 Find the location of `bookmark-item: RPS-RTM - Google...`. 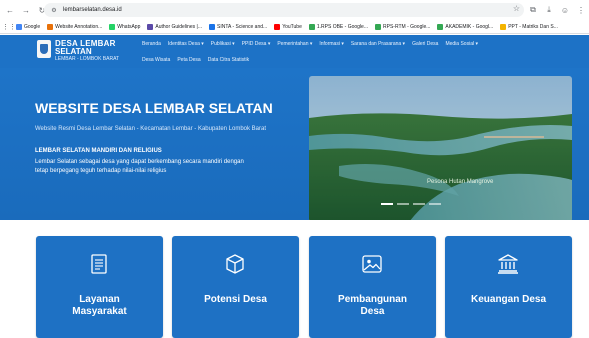

bookmark-item: RPS-RTM - Google... is located at coordinates (403, 26).